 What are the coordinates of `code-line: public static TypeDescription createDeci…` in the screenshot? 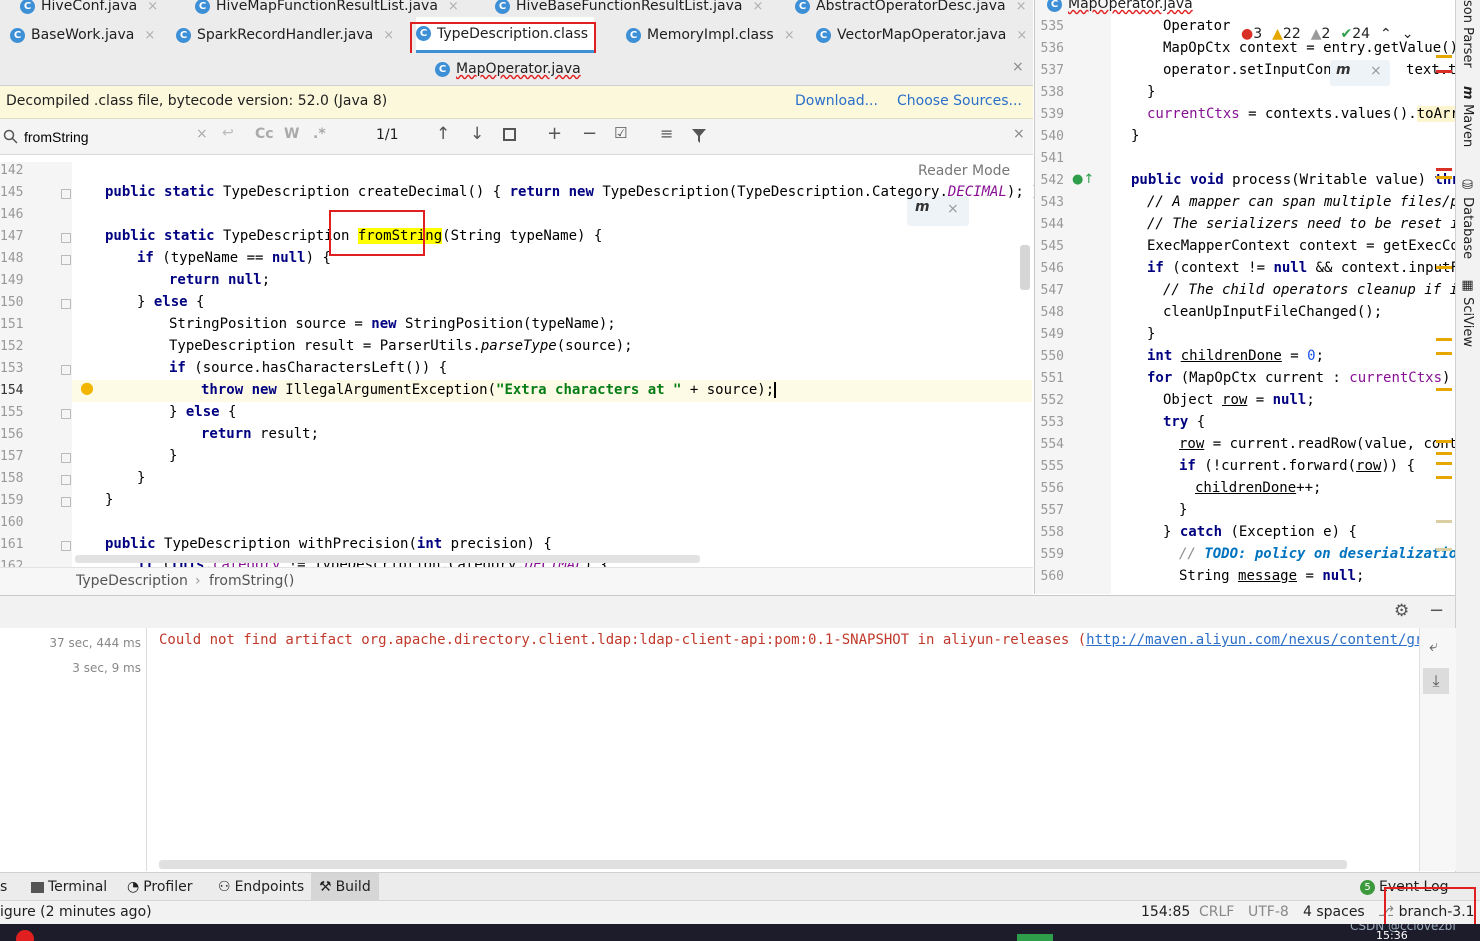 It's located at (573, 192).